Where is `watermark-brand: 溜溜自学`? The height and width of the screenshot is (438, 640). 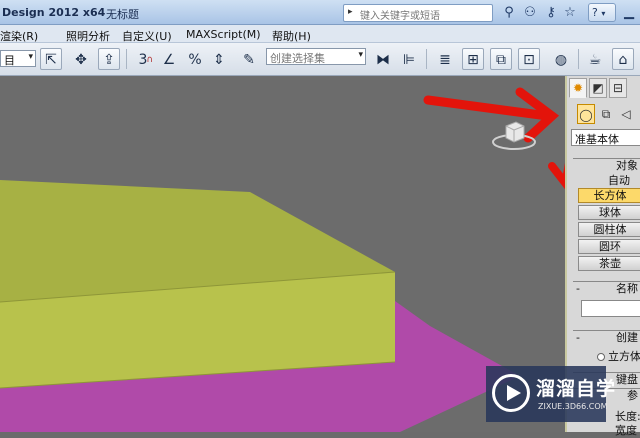 watermark-brand: 溜溜自学 is located at coordinates (576, 389).